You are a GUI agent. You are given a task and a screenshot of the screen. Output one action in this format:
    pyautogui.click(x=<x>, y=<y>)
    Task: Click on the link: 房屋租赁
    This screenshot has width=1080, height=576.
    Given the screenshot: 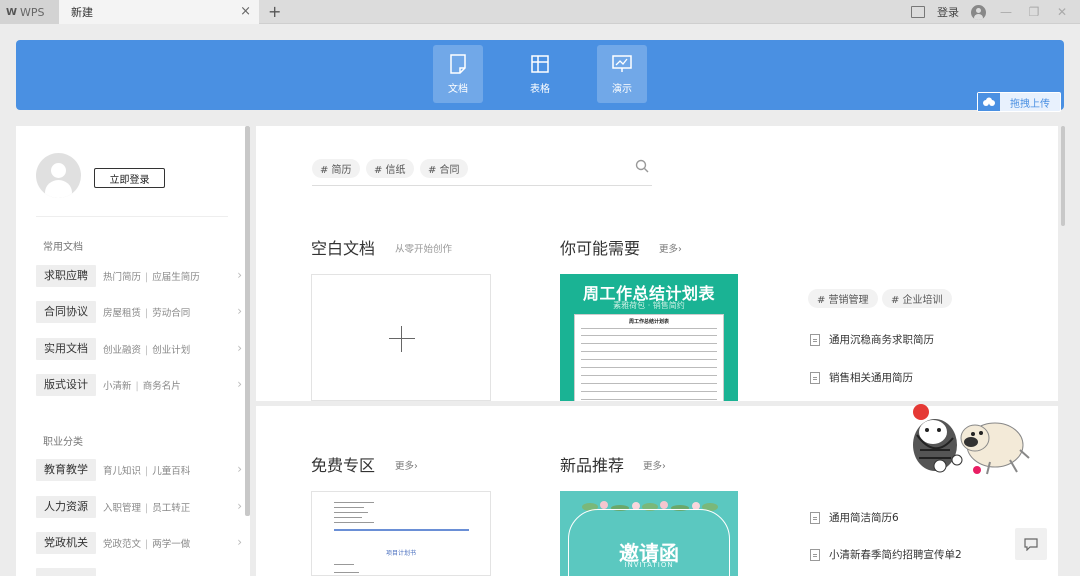 What is the action you would take?
    pyautogui.click(x=122, y=313)
    